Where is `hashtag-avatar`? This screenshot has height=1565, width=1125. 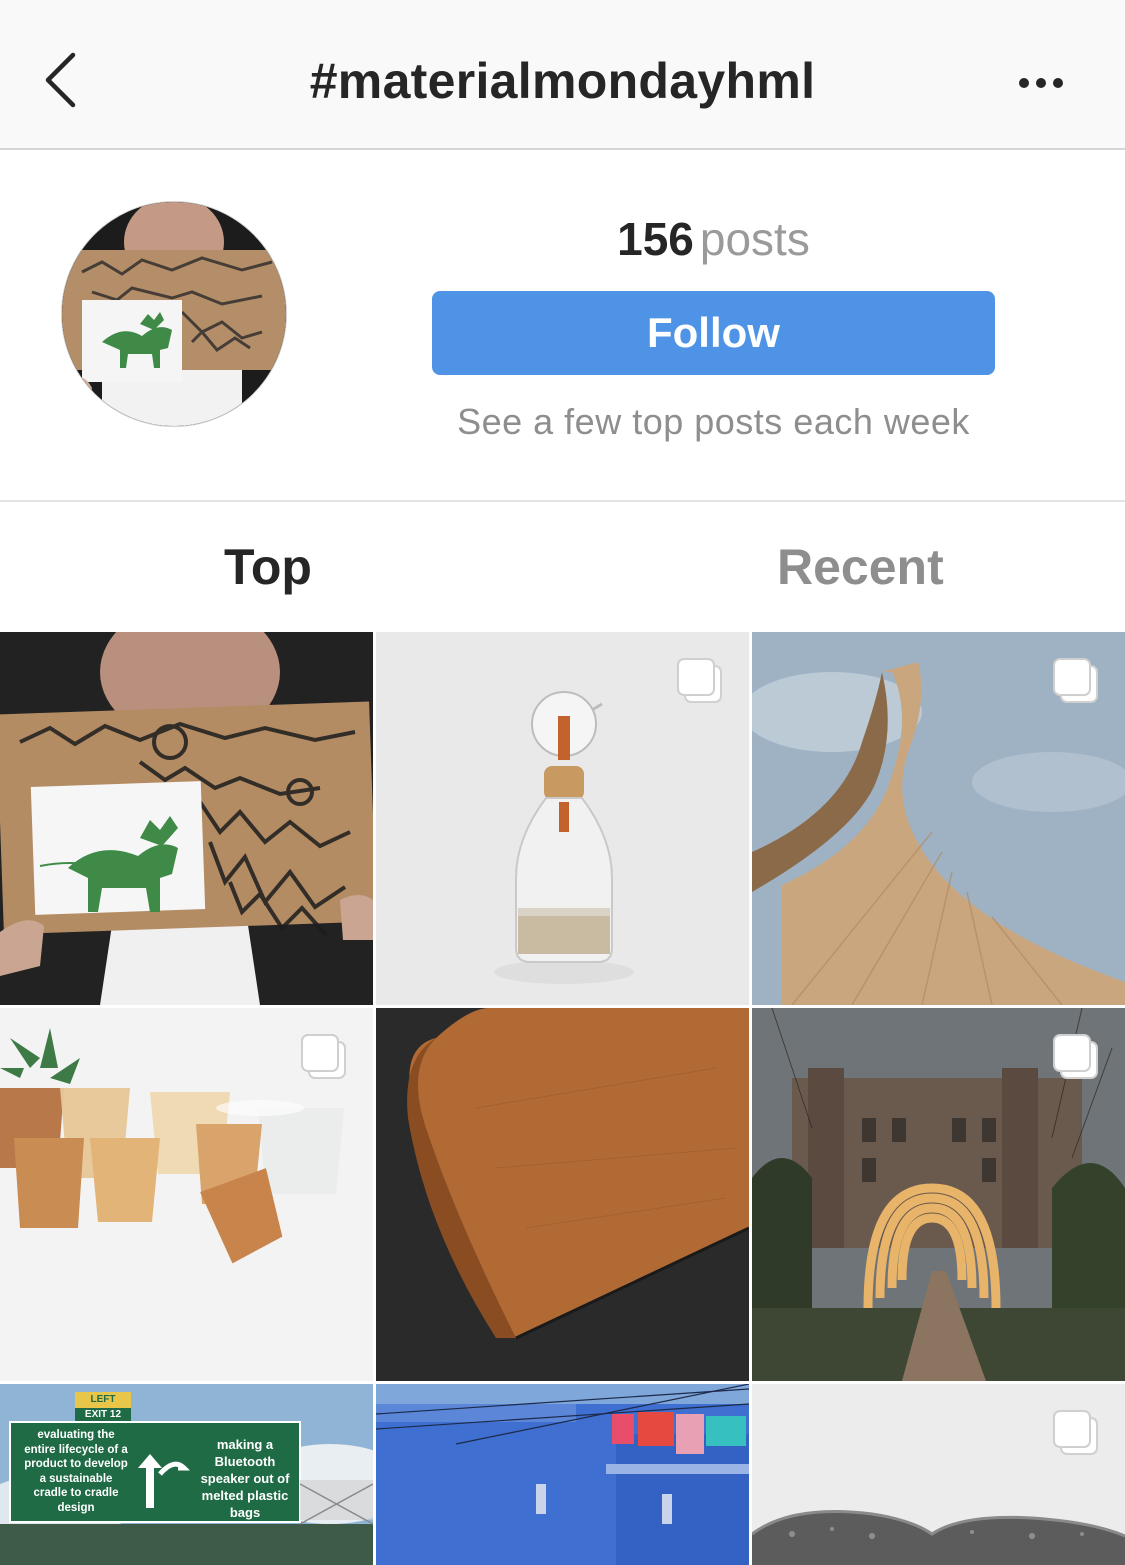
hashtag-avatar is located at coordinates (174, 314).